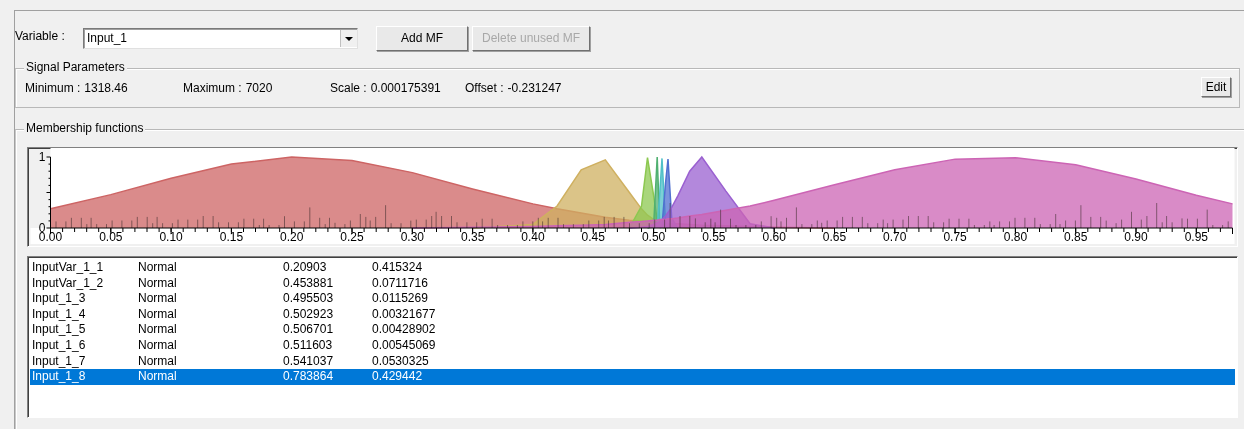 The image size is (1244, 429). I want to click on x-tick-label: 0.95, so click(1196, 237).